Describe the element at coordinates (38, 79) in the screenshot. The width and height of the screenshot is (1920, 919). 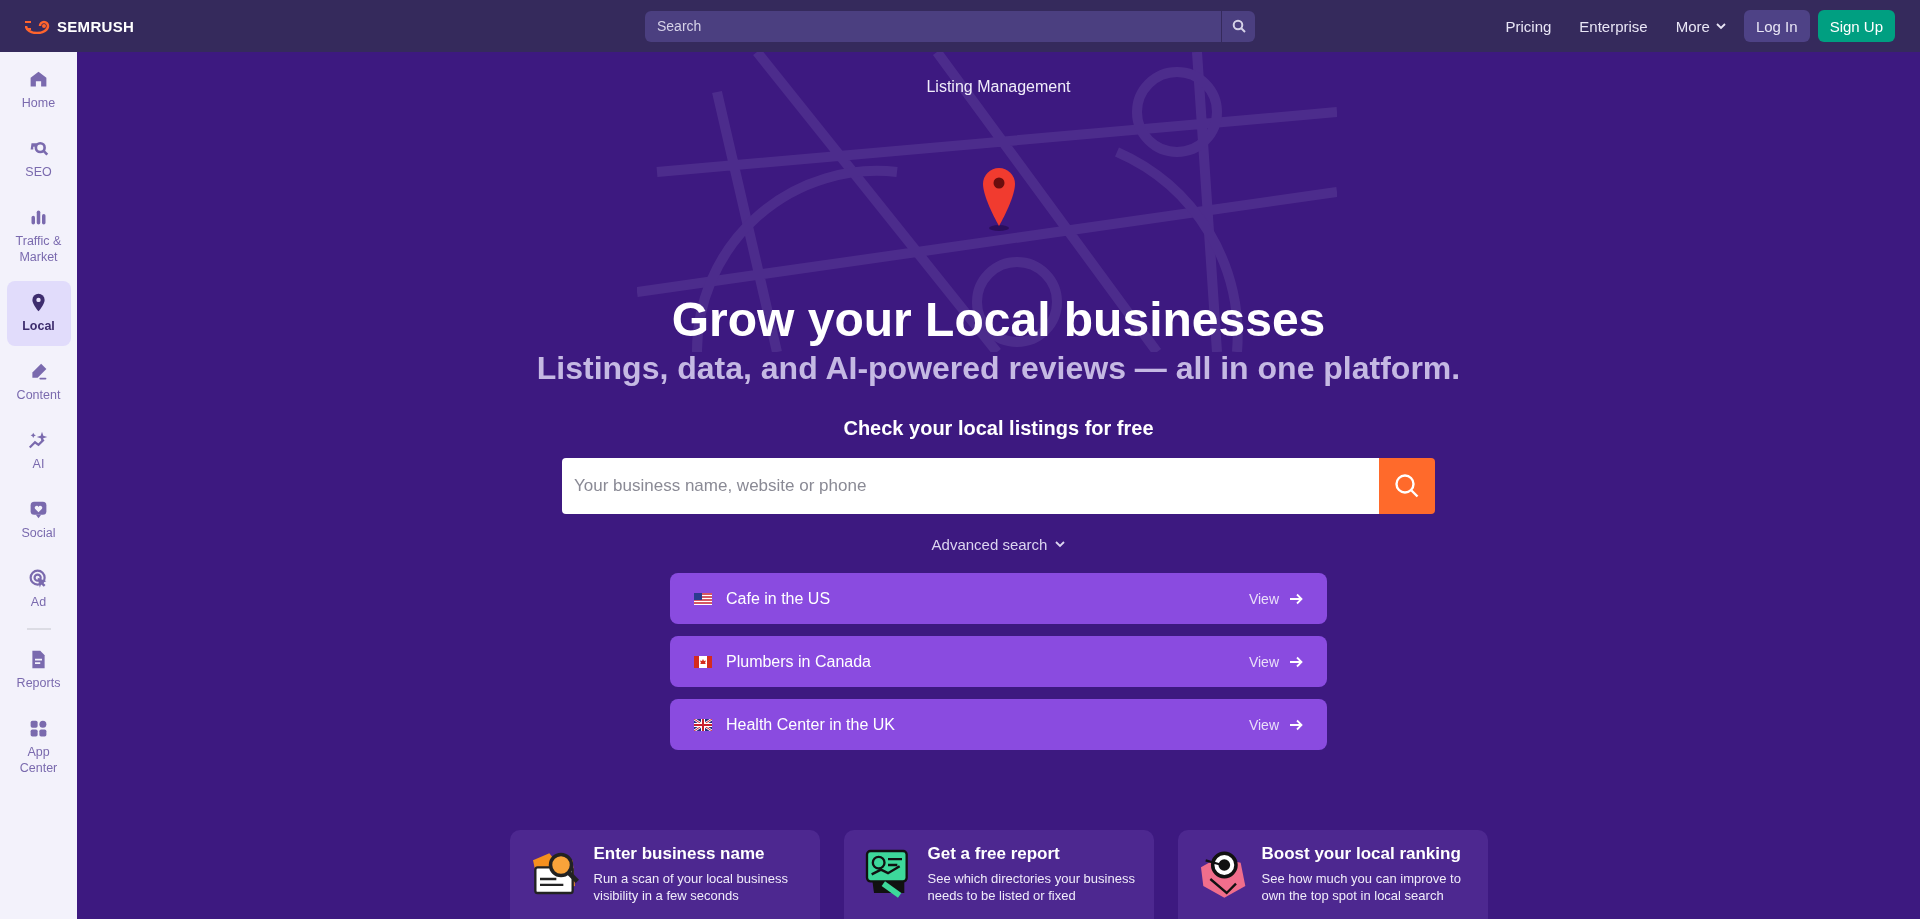
I see `home-icon` at that location.